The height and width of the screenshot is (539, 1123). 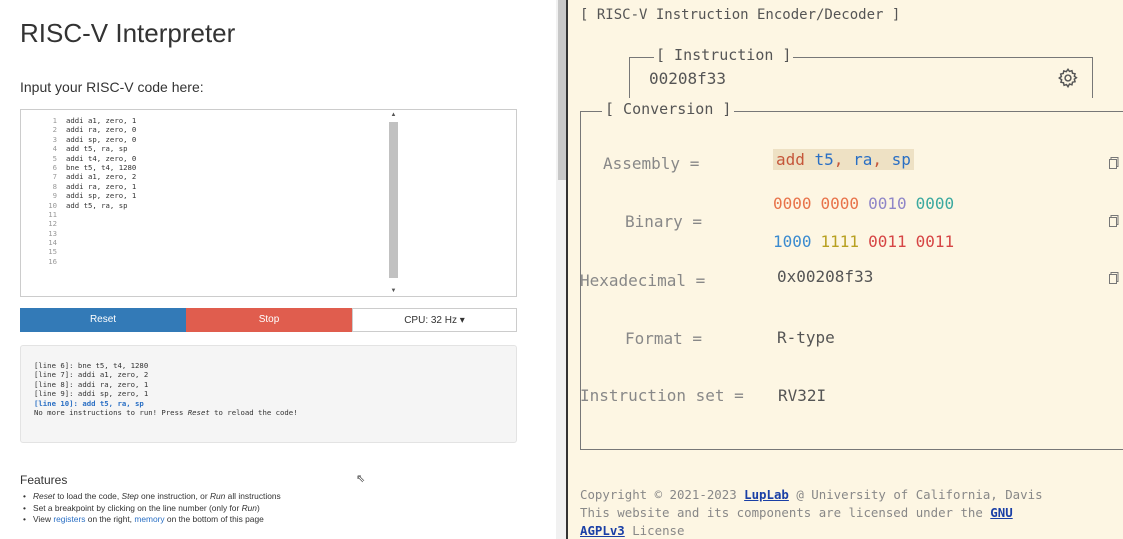 I want to click on code-line: addi ra, zero, 0, so click(x=101, y=129).